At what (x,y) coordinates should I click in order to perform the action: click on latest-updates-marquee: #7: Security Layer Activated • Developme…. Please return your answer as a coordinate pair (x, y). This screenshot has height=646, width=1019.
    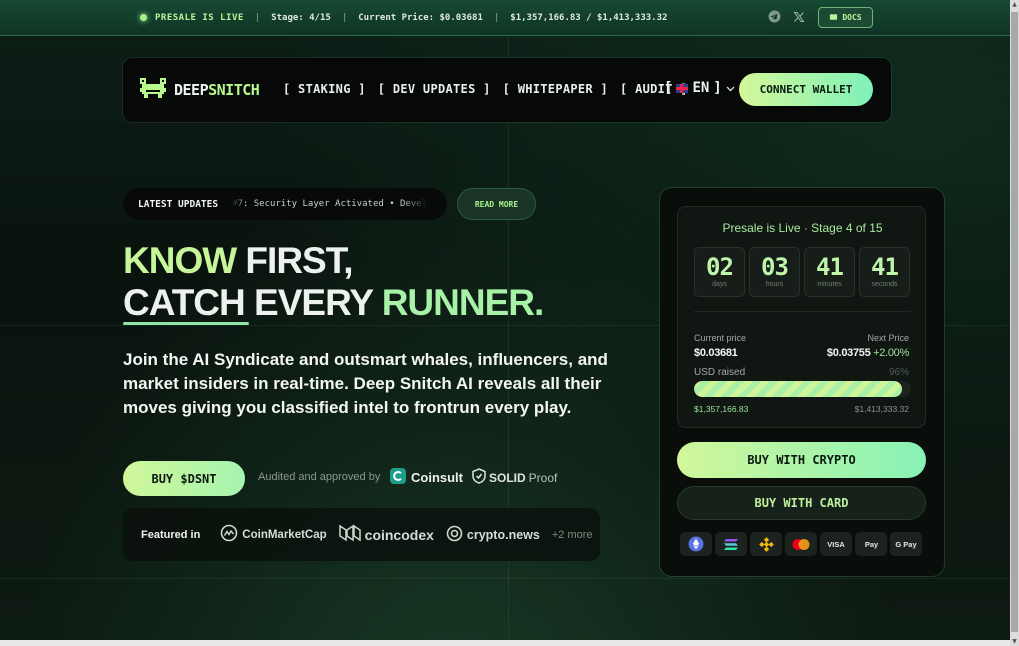
    Looking at the image, I should click on (330, 204).